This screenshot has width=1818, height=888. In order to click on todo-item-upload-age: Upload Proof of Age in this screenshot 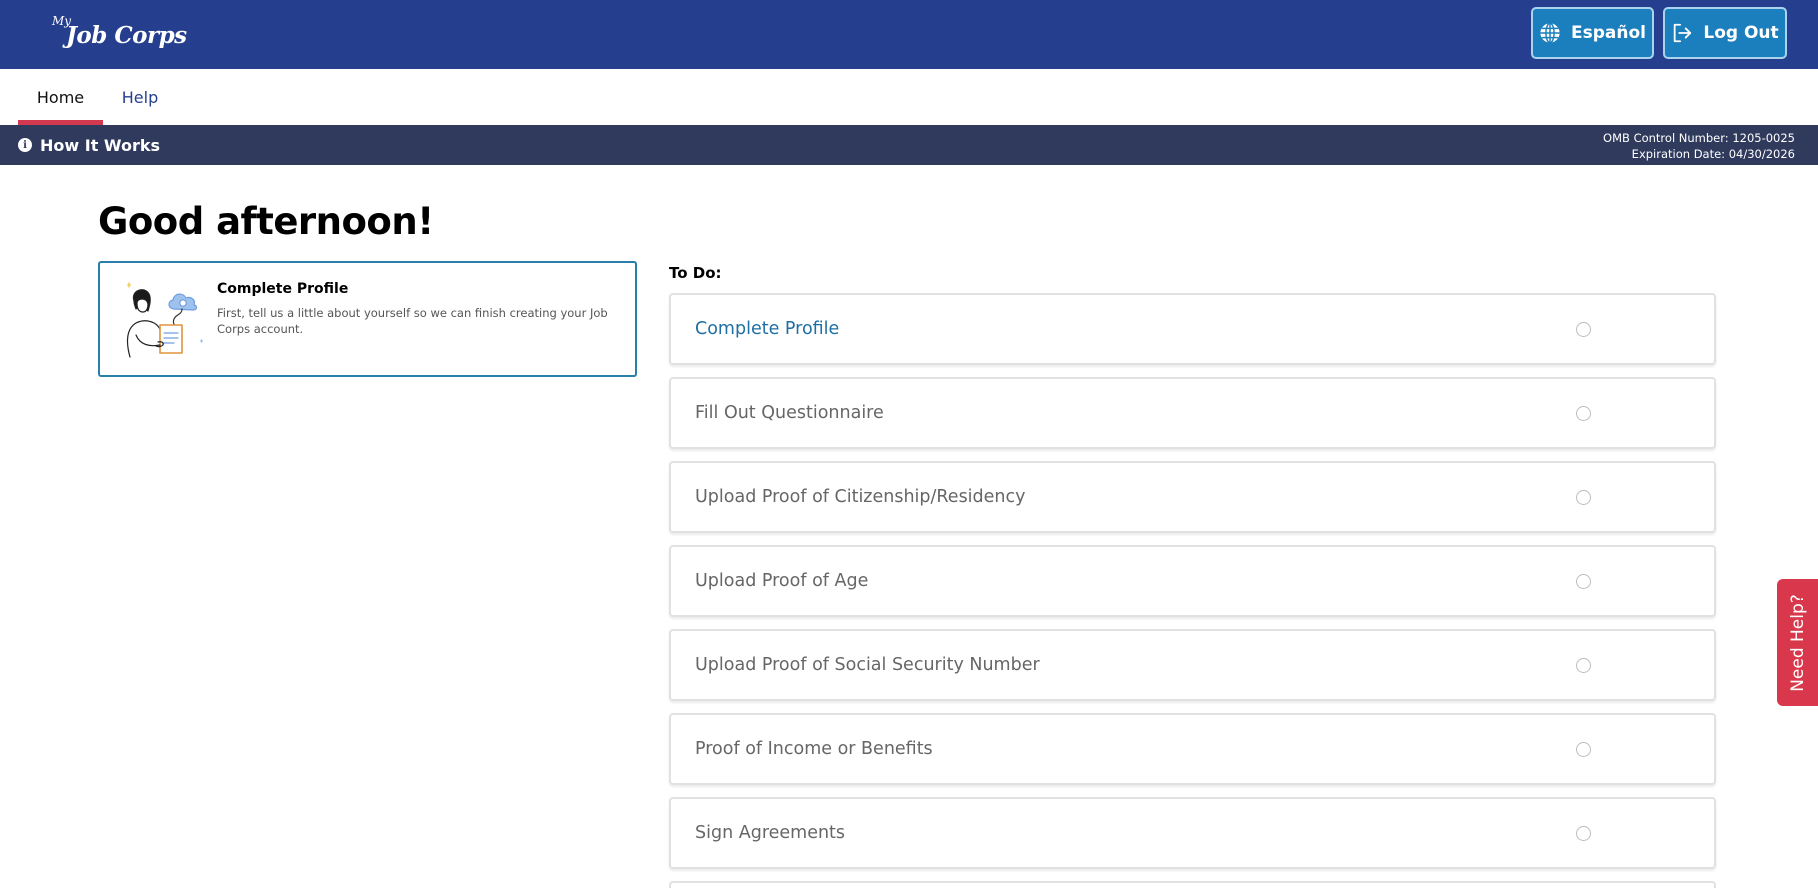, I will do `click(1192, 581)`.